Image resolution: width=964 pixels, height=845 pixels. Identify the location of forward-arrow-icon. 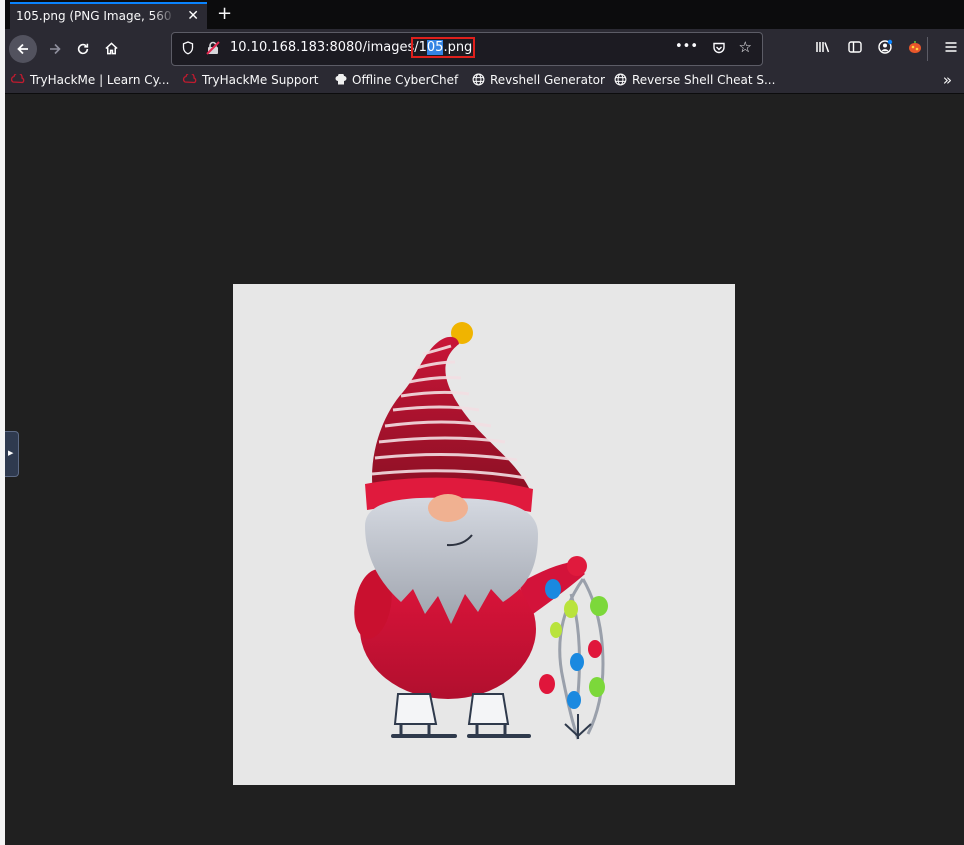
(55, 49).